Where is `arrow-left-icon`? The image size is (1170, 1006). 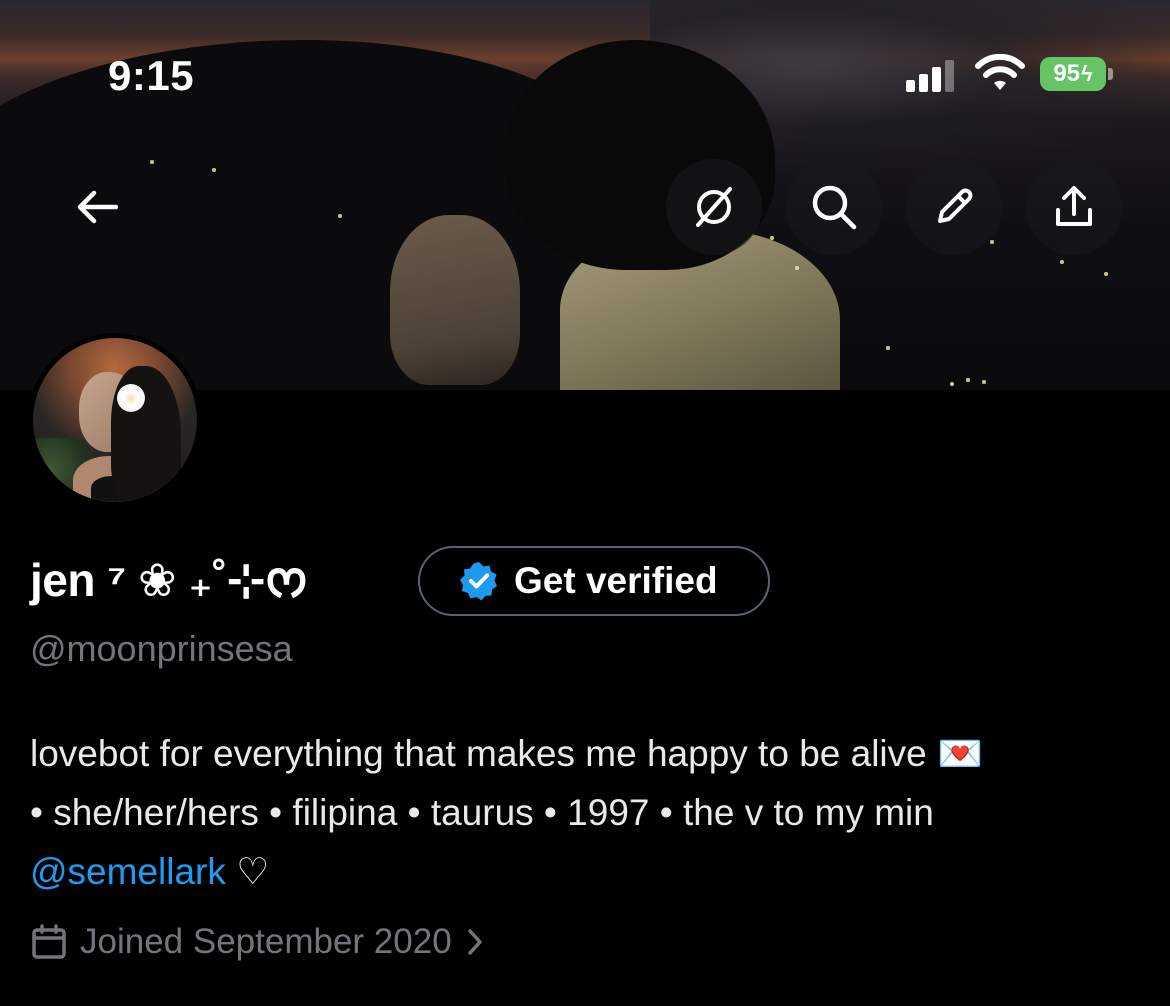 arrow-left-icon is located at coordinates (97, 207).